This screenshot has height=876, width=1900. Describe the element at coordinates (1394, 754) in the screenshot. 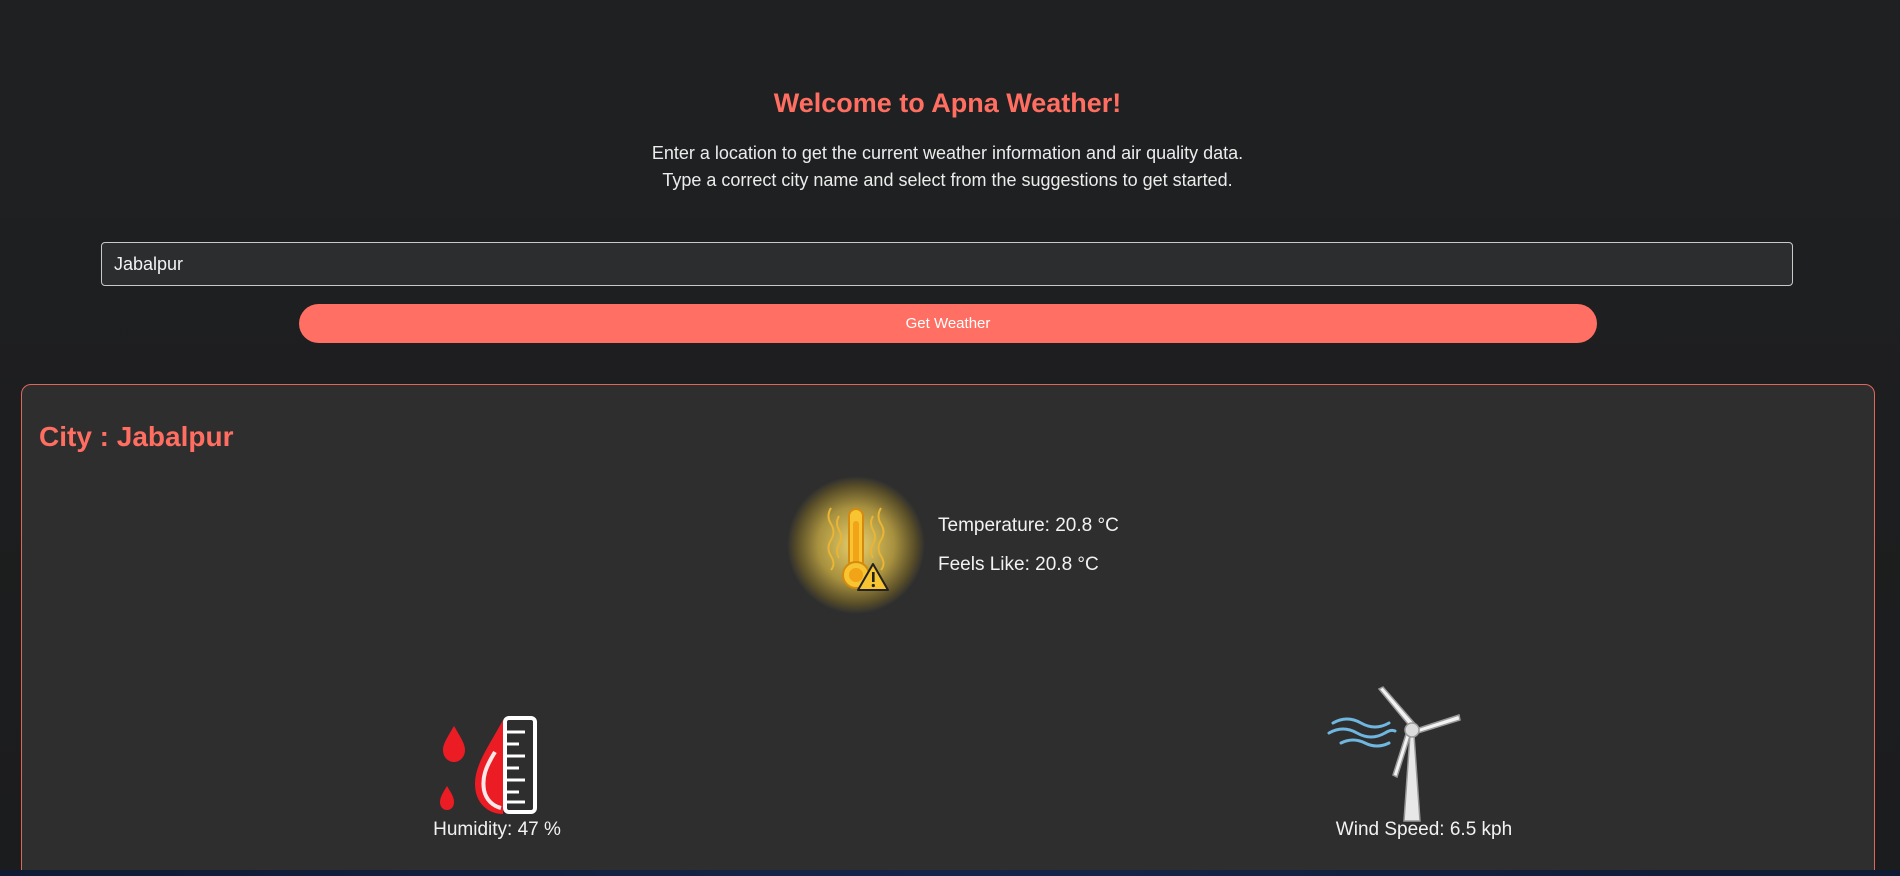

I see `wind-turbine-icon` at that location.